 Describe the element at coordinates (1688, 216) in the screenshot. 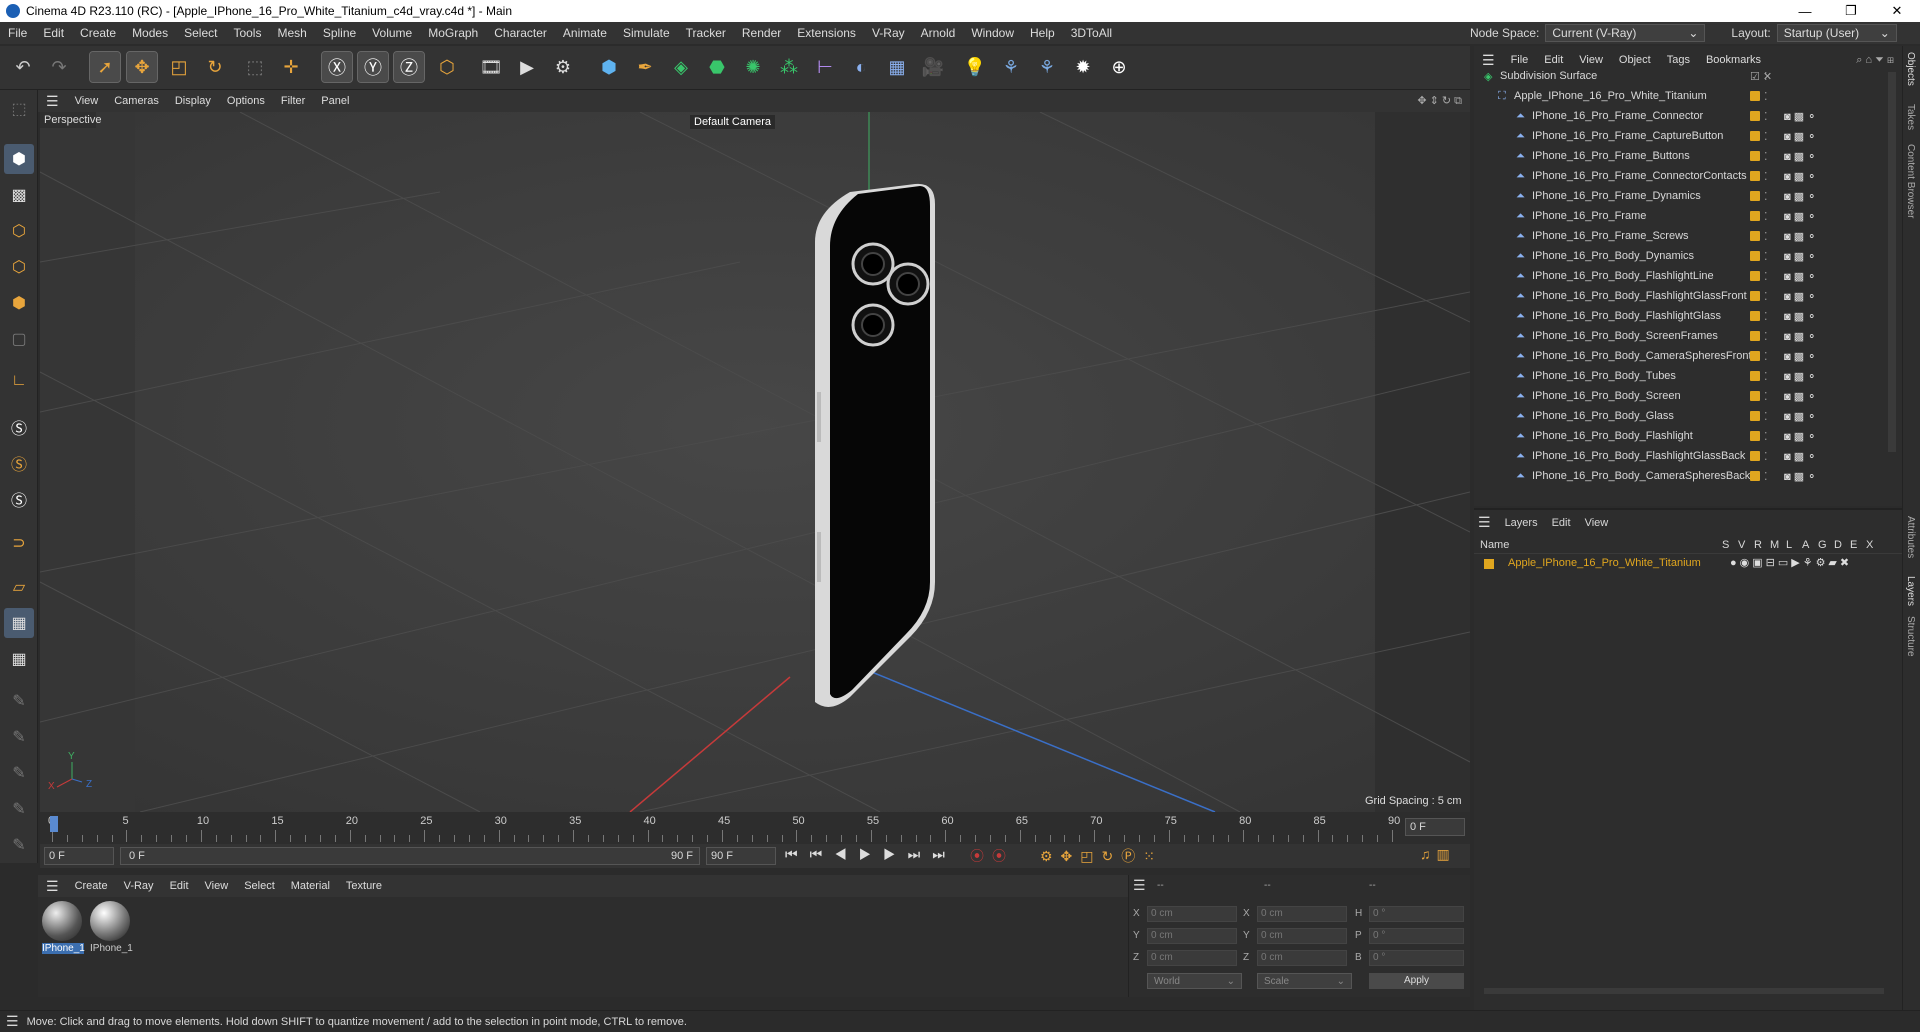

I see `object-row: ⏶ IPhone_16_Pro_Frame ⁚ ◙ ▩ ⚬` at that location.